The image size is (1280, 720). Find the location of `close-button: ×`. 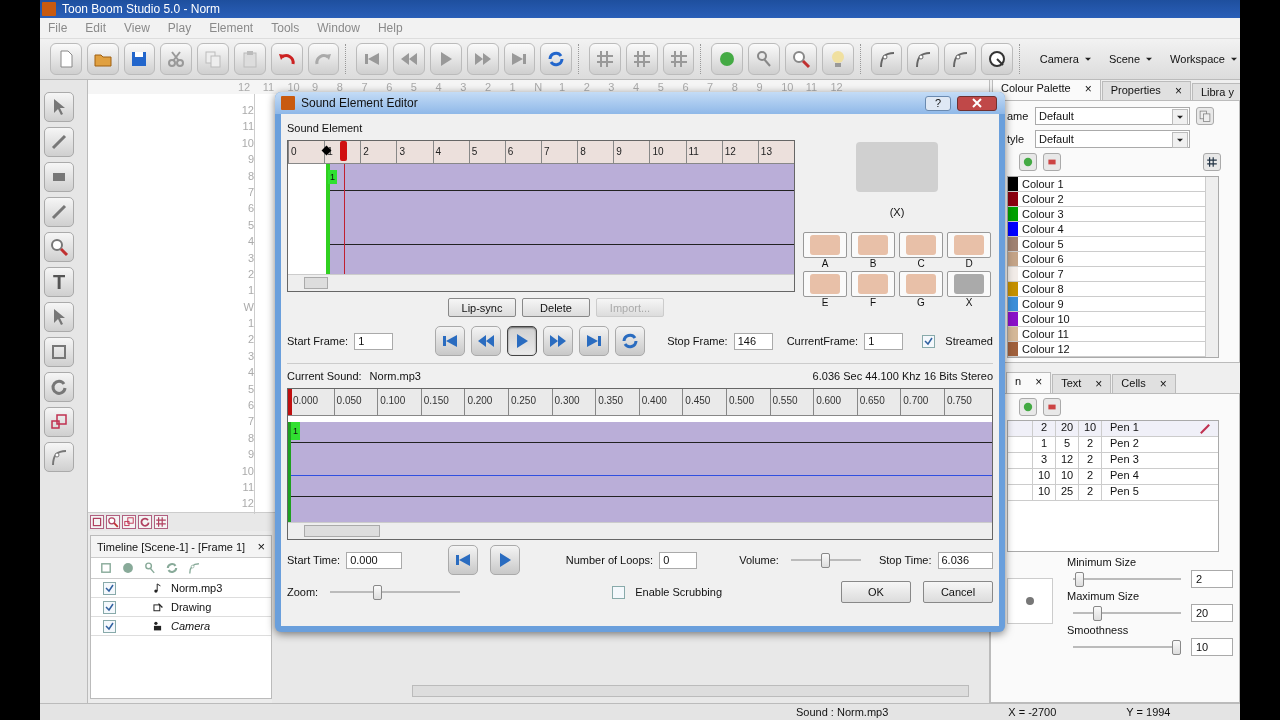

close-button: × is located at coordinates (261, 546).